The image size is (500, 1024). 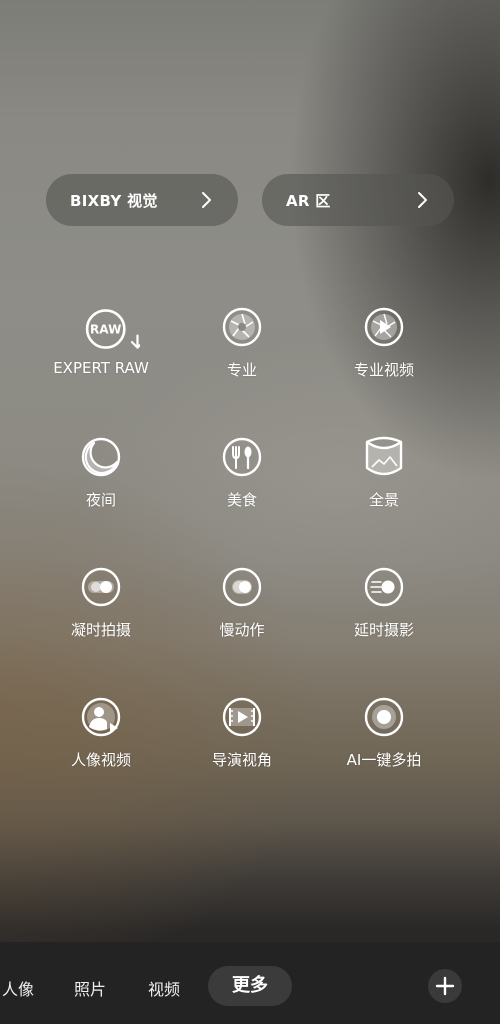 I want to click on single-take-icon, so click(x=384, y=717).